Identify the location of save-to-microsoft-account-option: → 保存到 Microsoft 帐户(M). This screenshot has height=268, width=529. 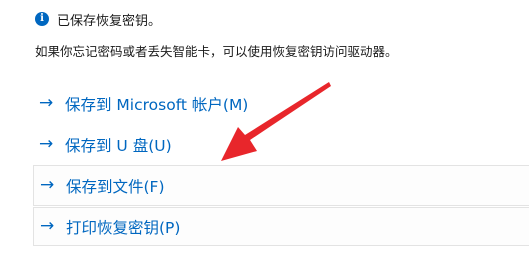
(281, 103).